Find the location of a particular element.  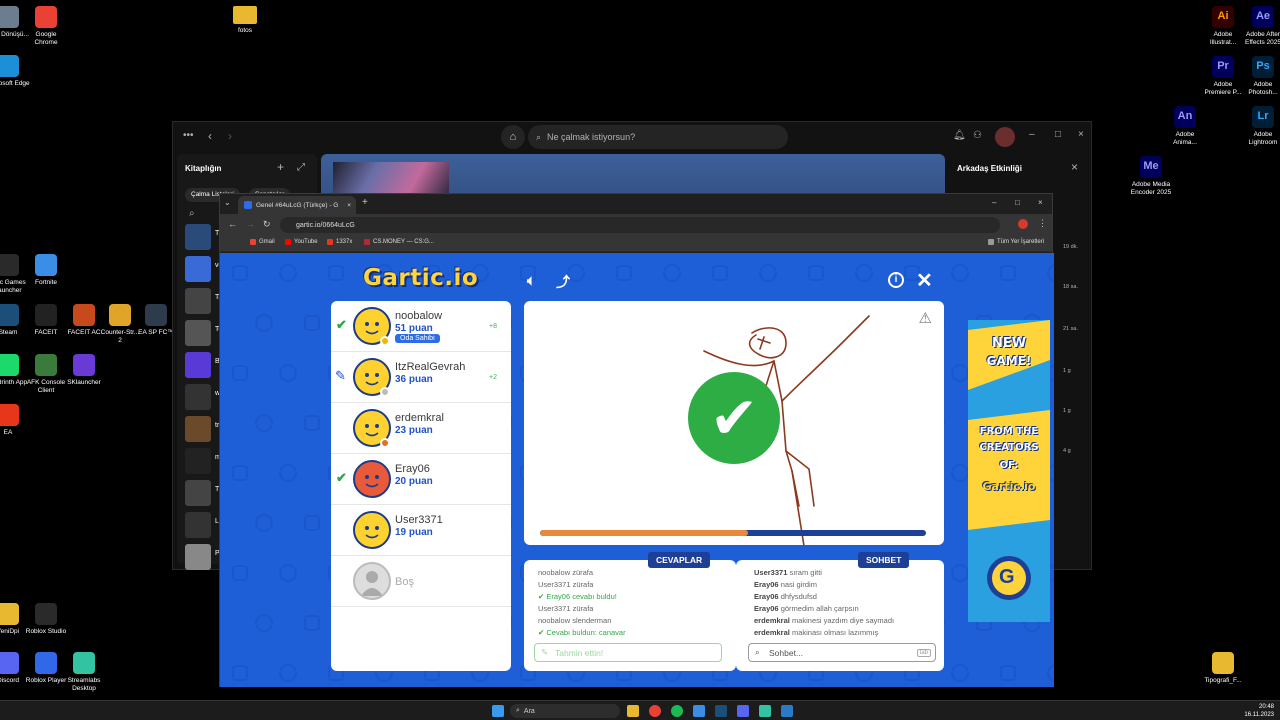

spotify-search-input: ⌕ Ne çalmak istiyorsun? is located at coordinates (658, 137).